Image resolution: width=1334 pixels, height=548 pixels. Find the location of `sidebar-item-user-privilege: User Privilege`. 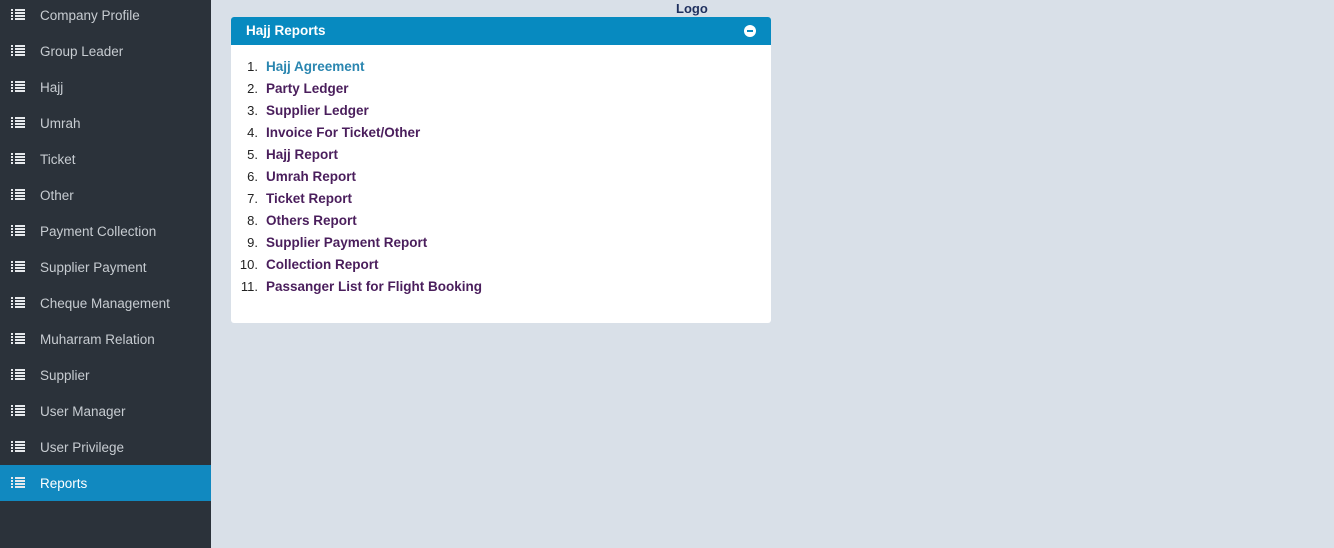

sidebar-item-user-privilege: User Privilege is located at coordinates (105, 447).